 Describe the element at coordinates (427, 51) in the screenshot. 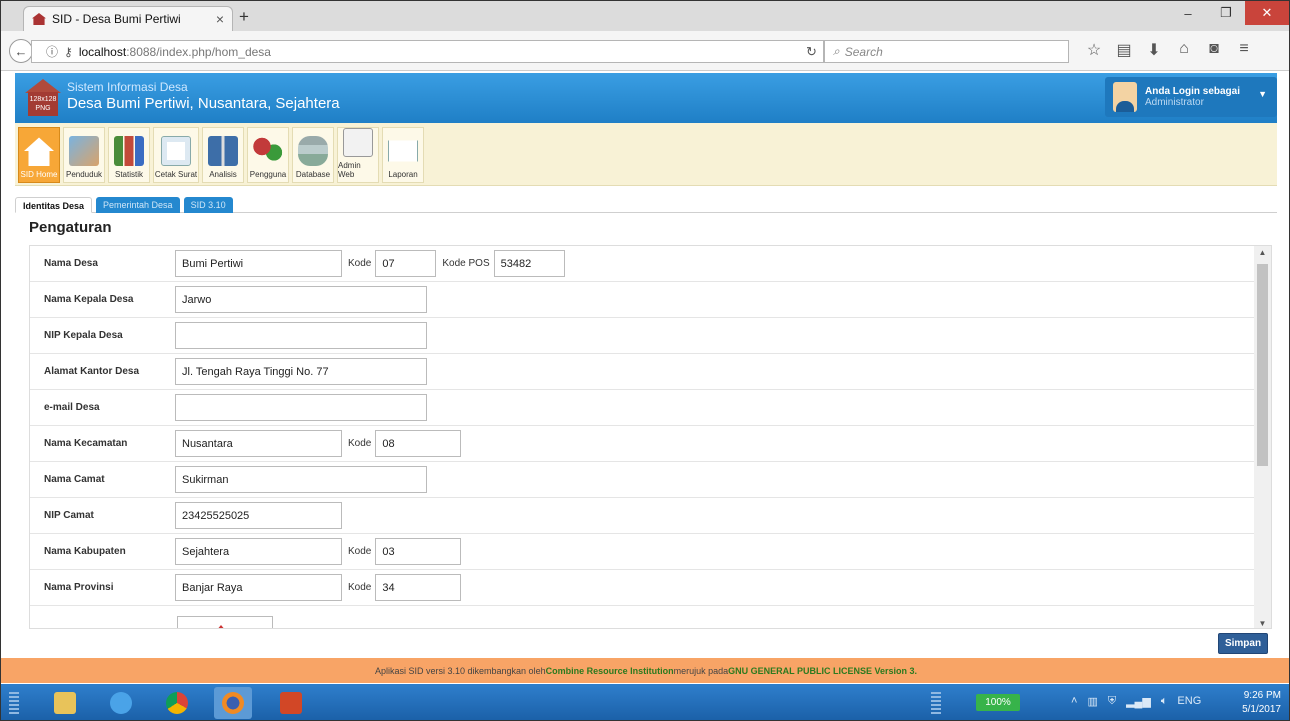

I see `url-bar: ⓘ ⚷ localhost:8088/index.php/hom_desa` at that location.